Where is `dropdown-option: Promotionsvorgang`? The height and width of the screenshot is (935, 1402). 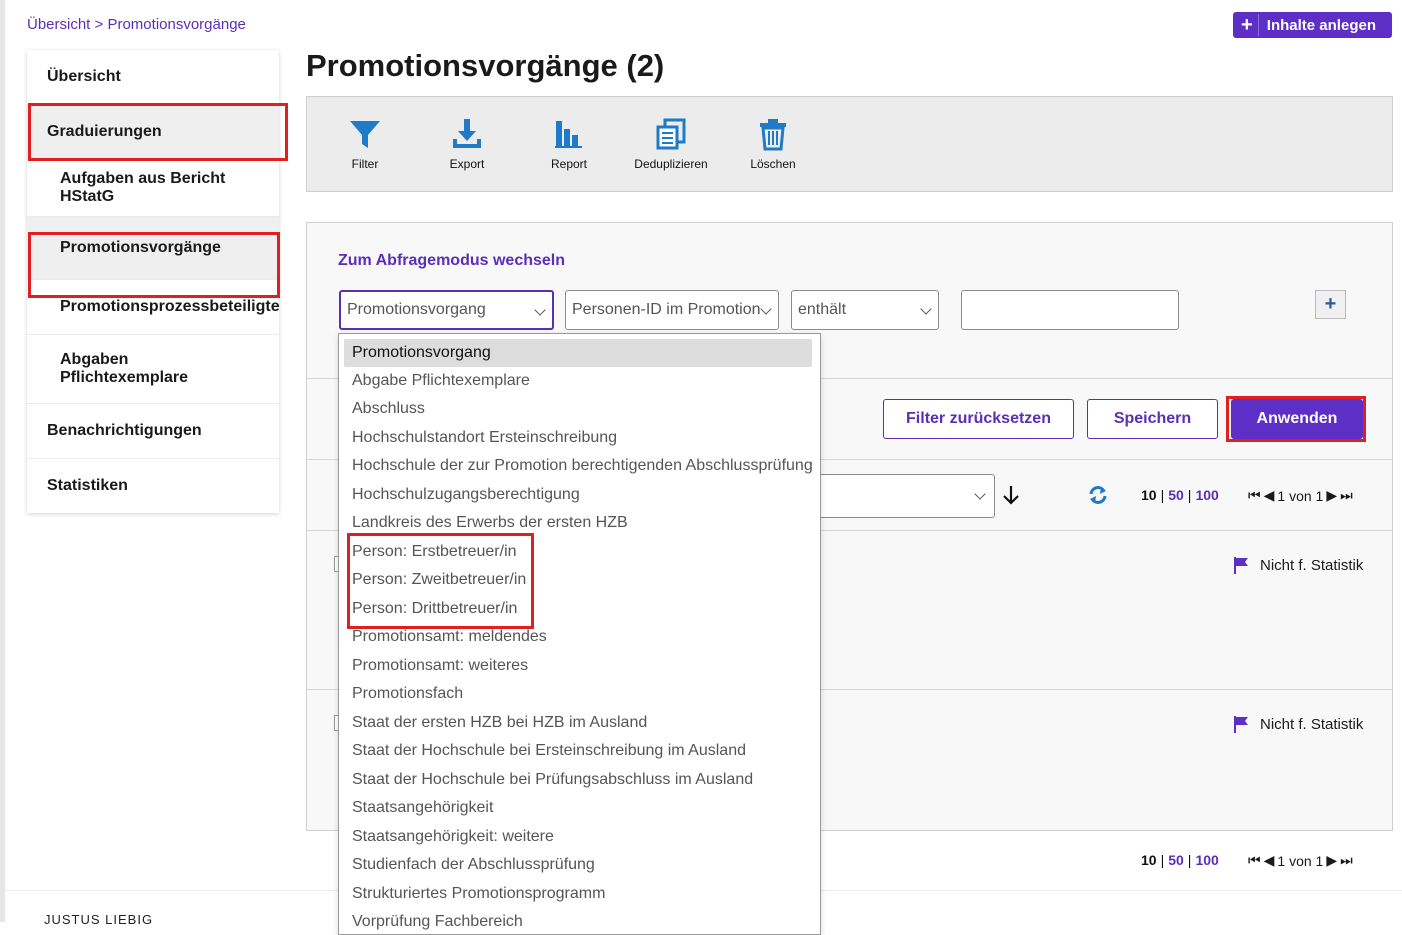 dropdown-option: Promotionsvorgang is located at coordinates (578, 353).